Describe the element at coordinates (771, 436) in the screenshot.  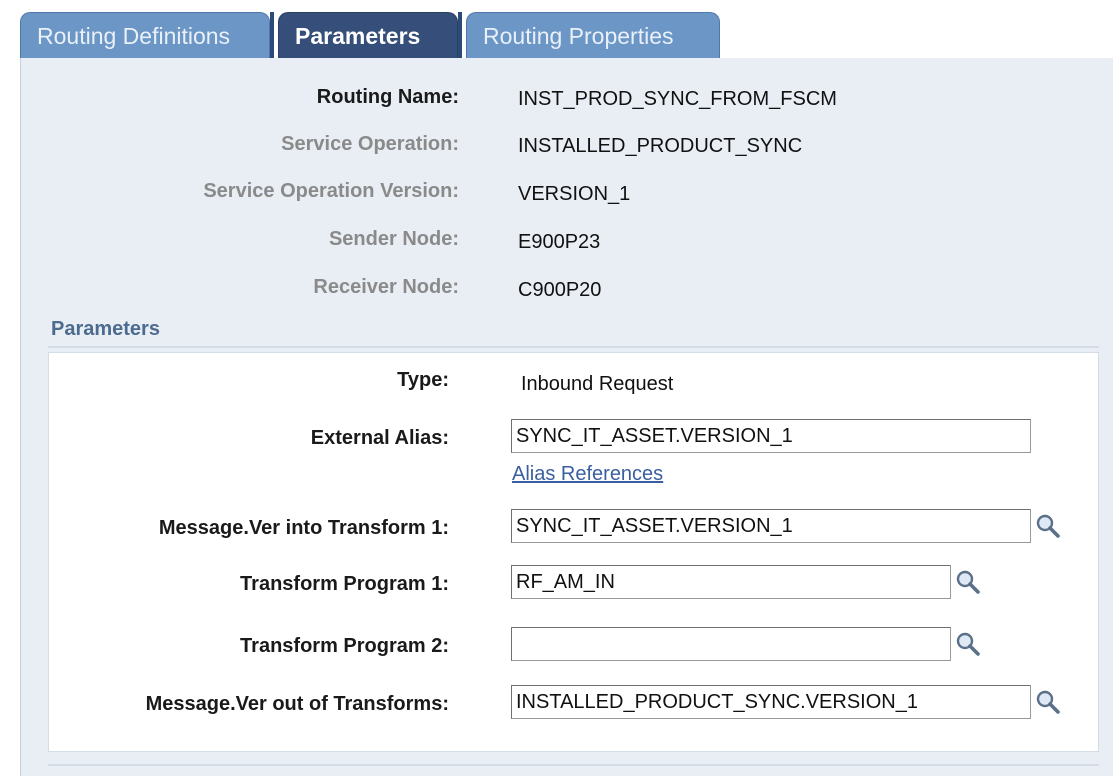
I see `external-alias-input: SYNC_IT_ASSET.VERSION_1` at that location.